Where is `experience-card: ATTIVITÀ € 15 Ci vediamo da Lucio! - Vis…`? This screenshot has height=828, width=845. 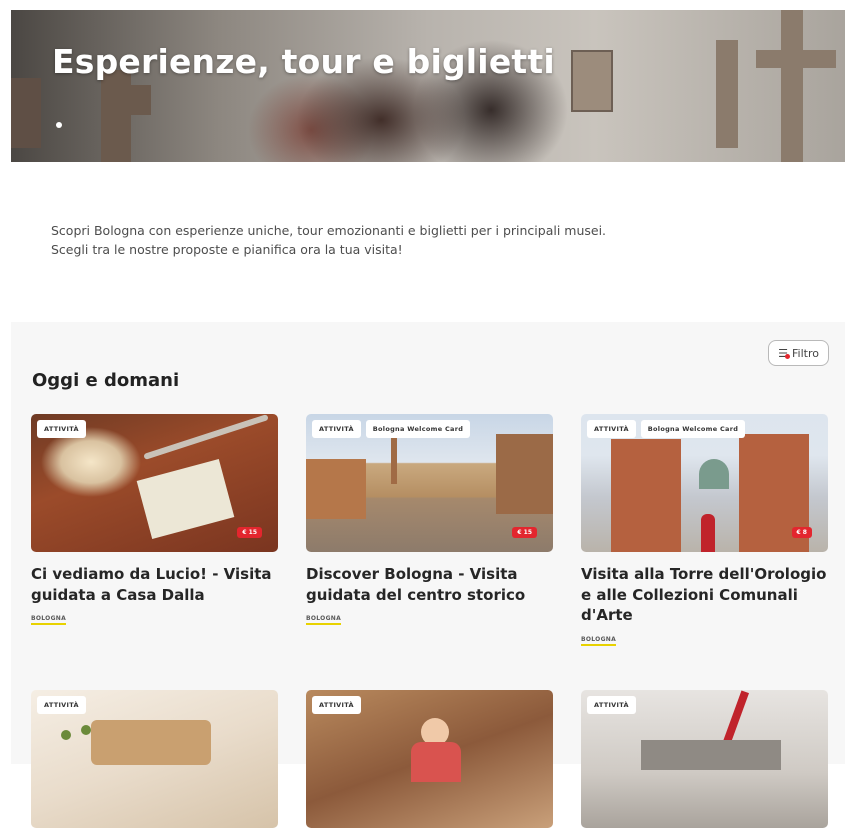 experience-card: ATTIVITÀ € 15 Ci vediamo da Lucio! - Vis… is located at coordinates (154, 519).